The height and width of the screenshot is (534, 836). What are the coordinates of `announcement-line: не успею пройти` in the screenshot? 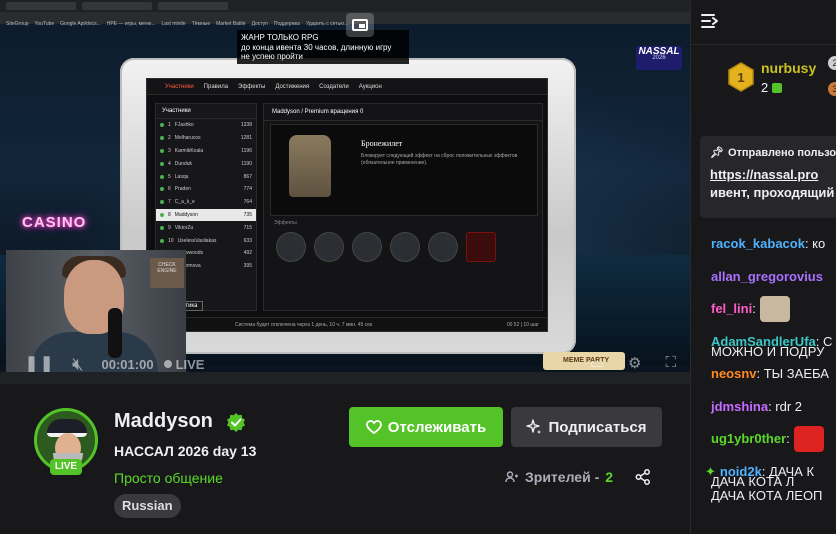 It's located at (272, 56).